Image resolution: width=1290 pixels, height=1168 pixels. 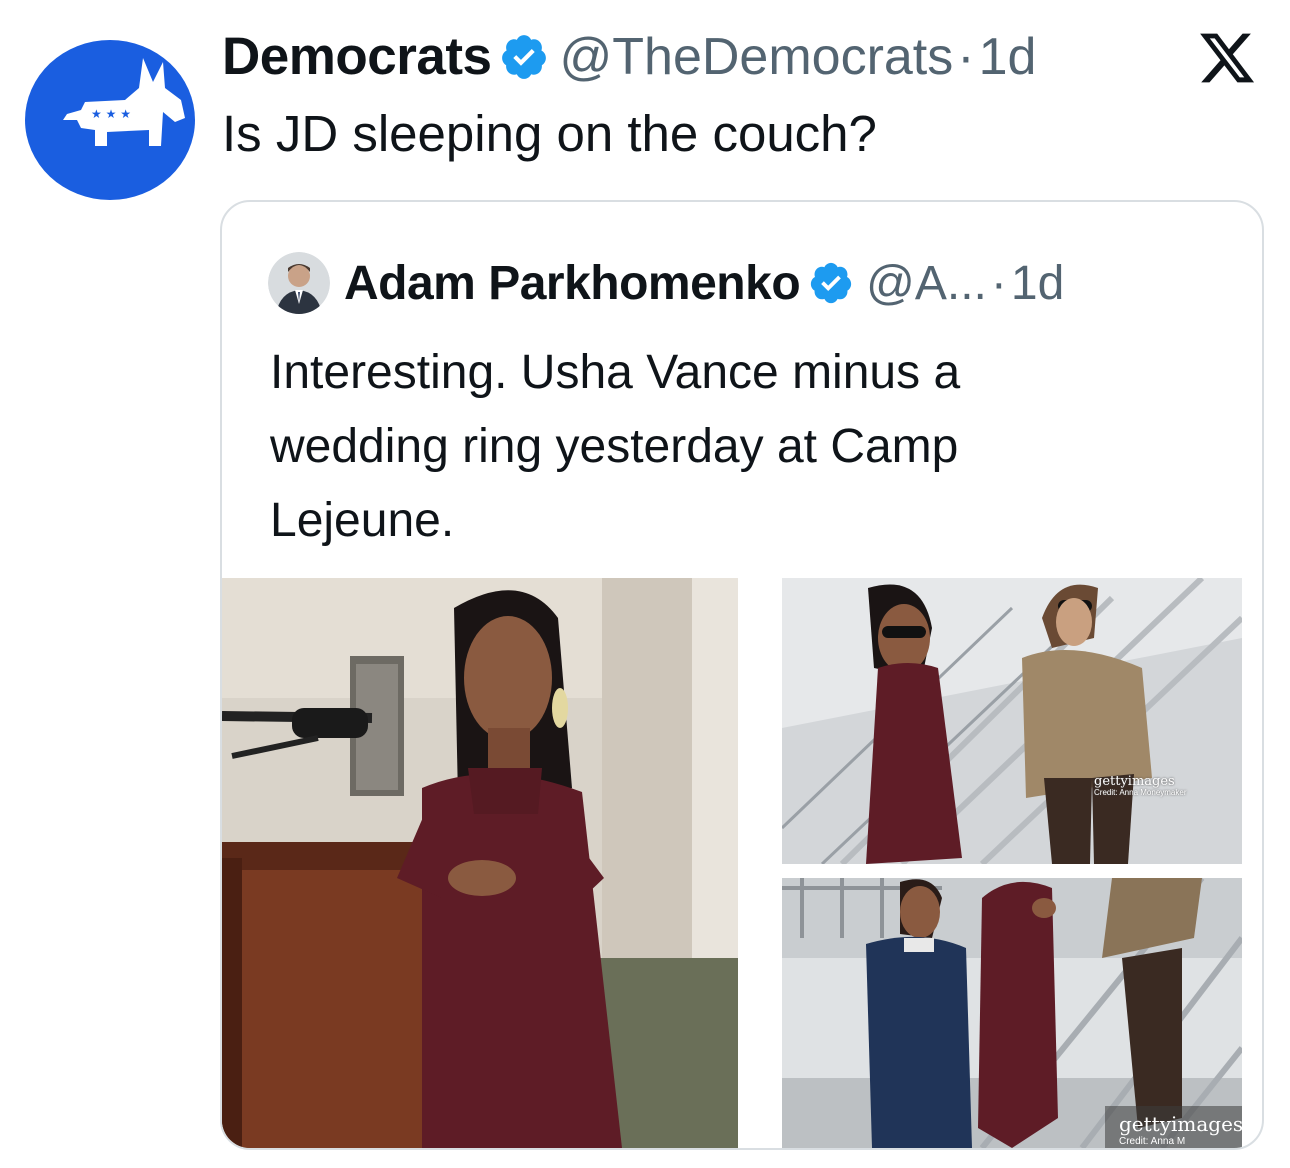 I want to click on tweet-header: Democrats @TheDemocrats · 1d, so click(x=629, y=56).